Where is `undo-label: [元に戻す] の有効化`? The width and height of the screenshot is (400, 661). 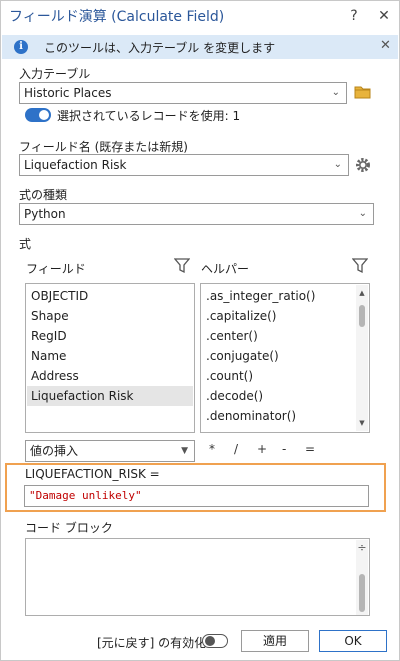
undo-label: [元に戻す] の有効化 is located at coordinates (152, 643).